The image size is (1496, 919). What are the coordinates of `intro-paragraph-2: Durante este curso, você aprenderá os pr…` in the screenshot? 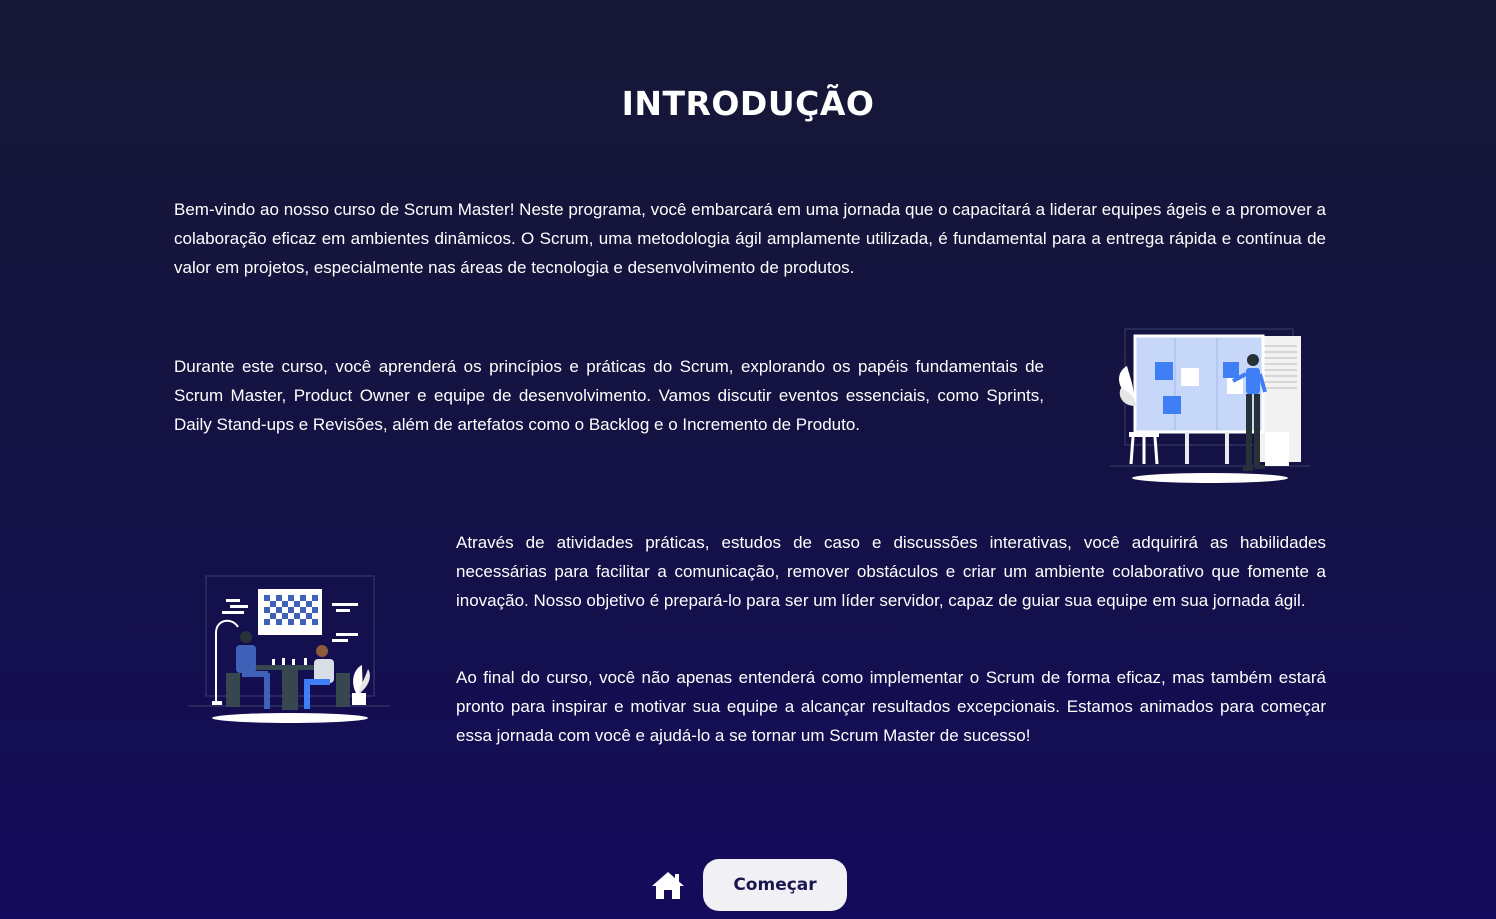 It's located at (609, 395).